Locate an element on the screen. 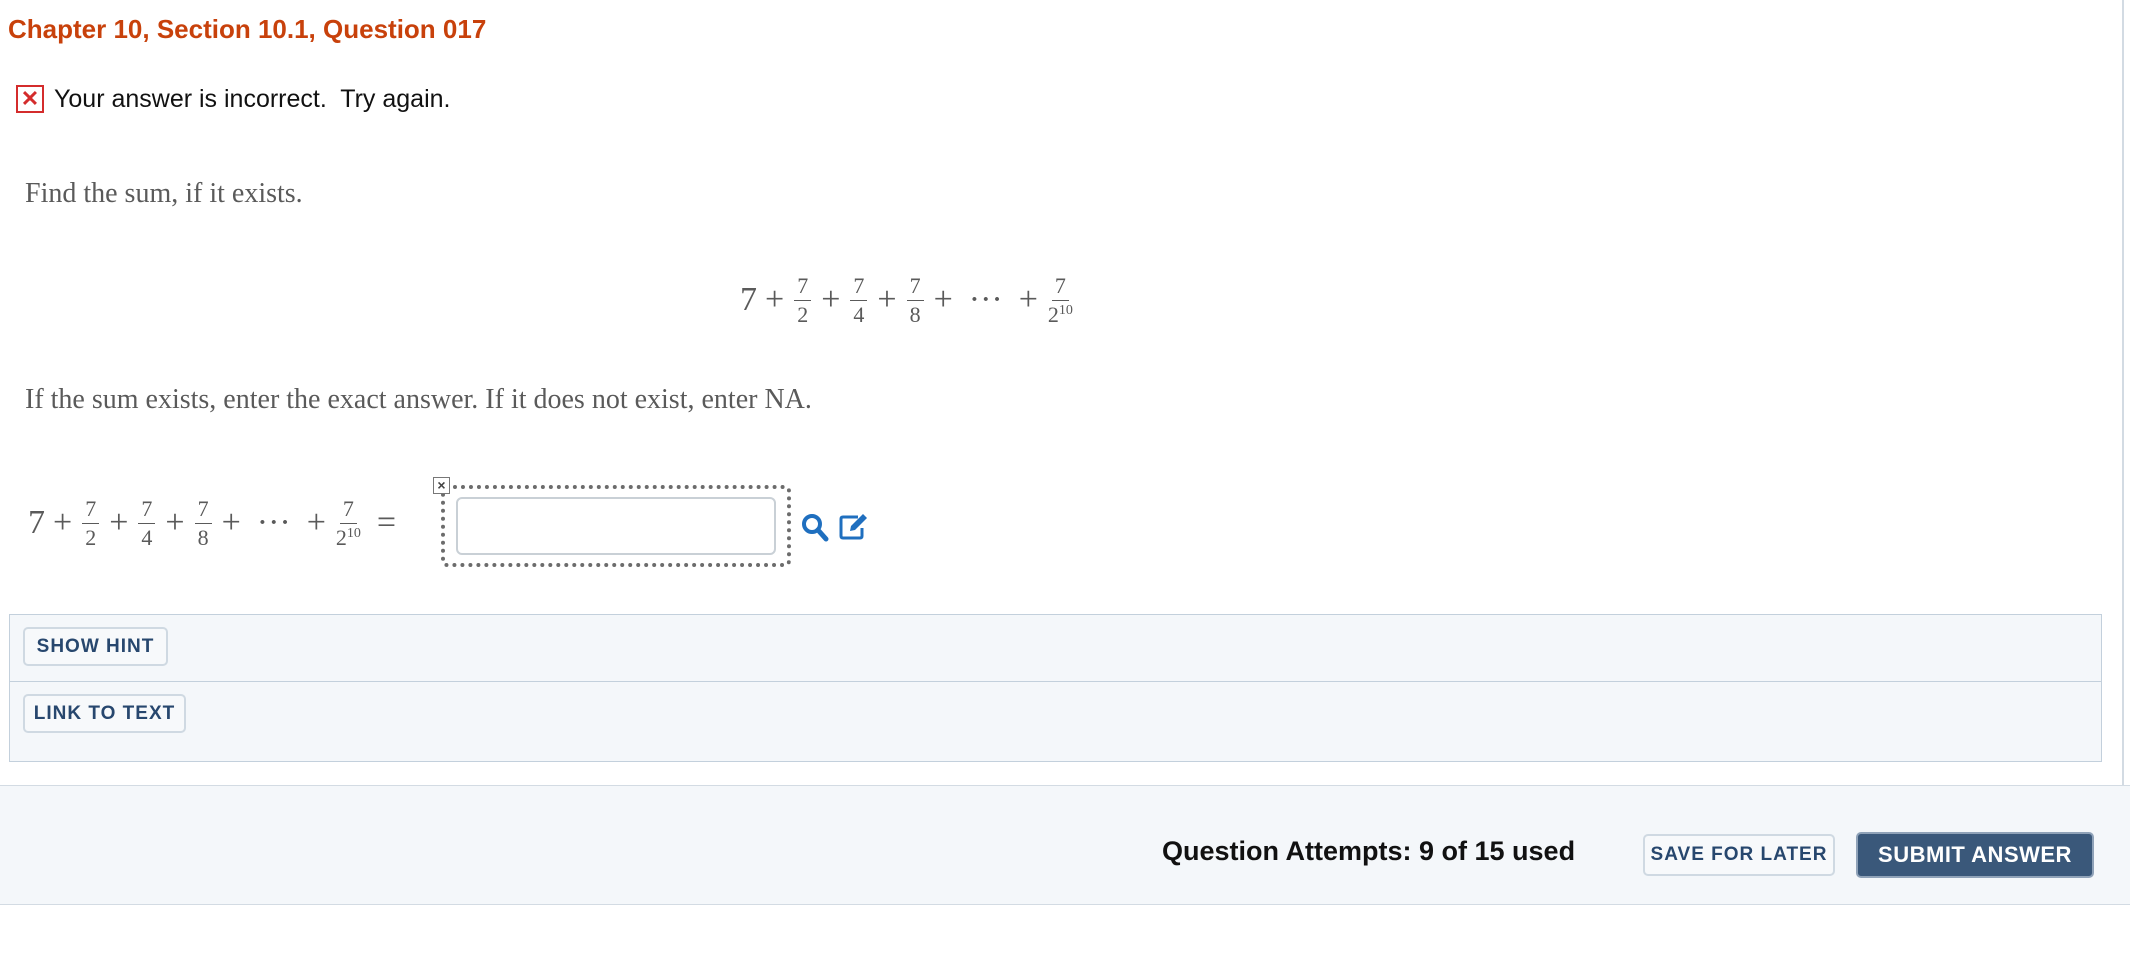 This screenshot has height=974, width=2130. feedback-message: ✕ Your answer is incorrect. Try again. is located at coordinates (233, 99).